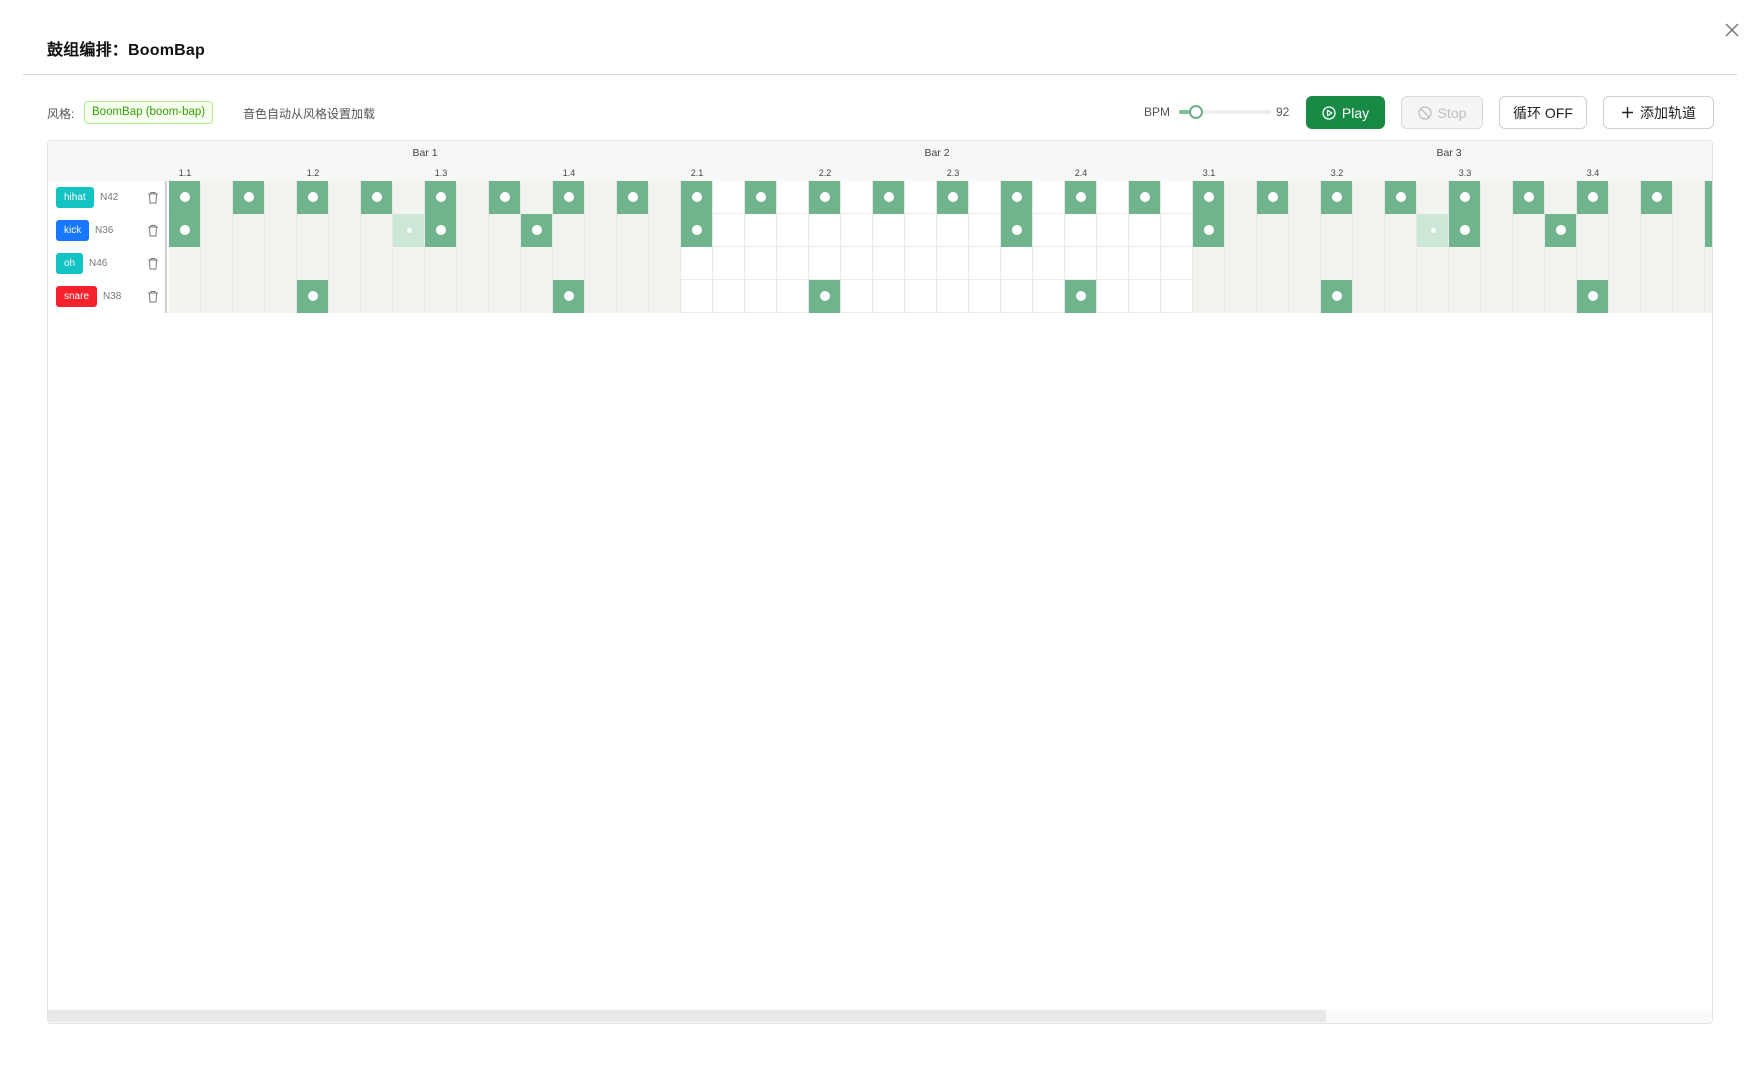  Describe the element at coordinates (687, 1016) in the screenshot. I see `scrollbar-thumb` at that location.